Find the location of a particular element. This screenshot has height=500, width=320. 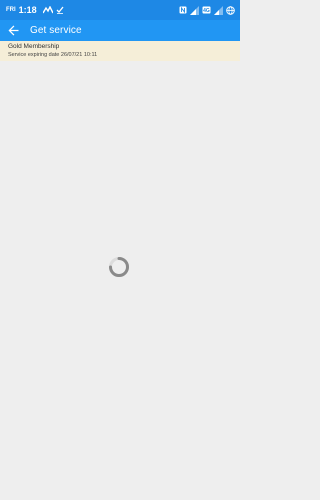

volte-icon: 4G is located at coordinates (206, 10).